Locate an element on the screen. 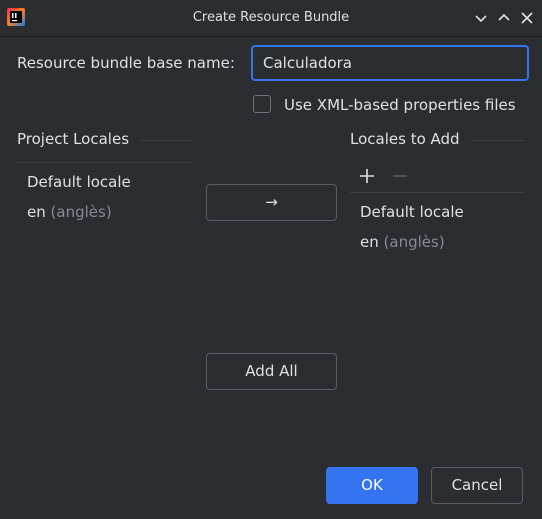 This screenshot has width=542, height=519. window-title: Create Resource Bundle is located at coordinates (271, 17).